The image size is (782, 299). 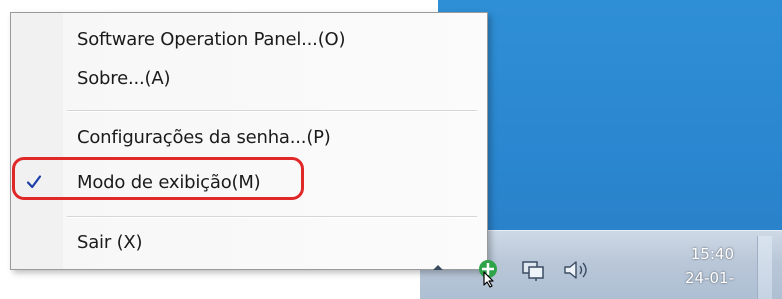 What do you see at coordinates (249, 242) in the screenshot?
I see `menu-item-sair: Sair (X)` at bounding box center [249, 242].